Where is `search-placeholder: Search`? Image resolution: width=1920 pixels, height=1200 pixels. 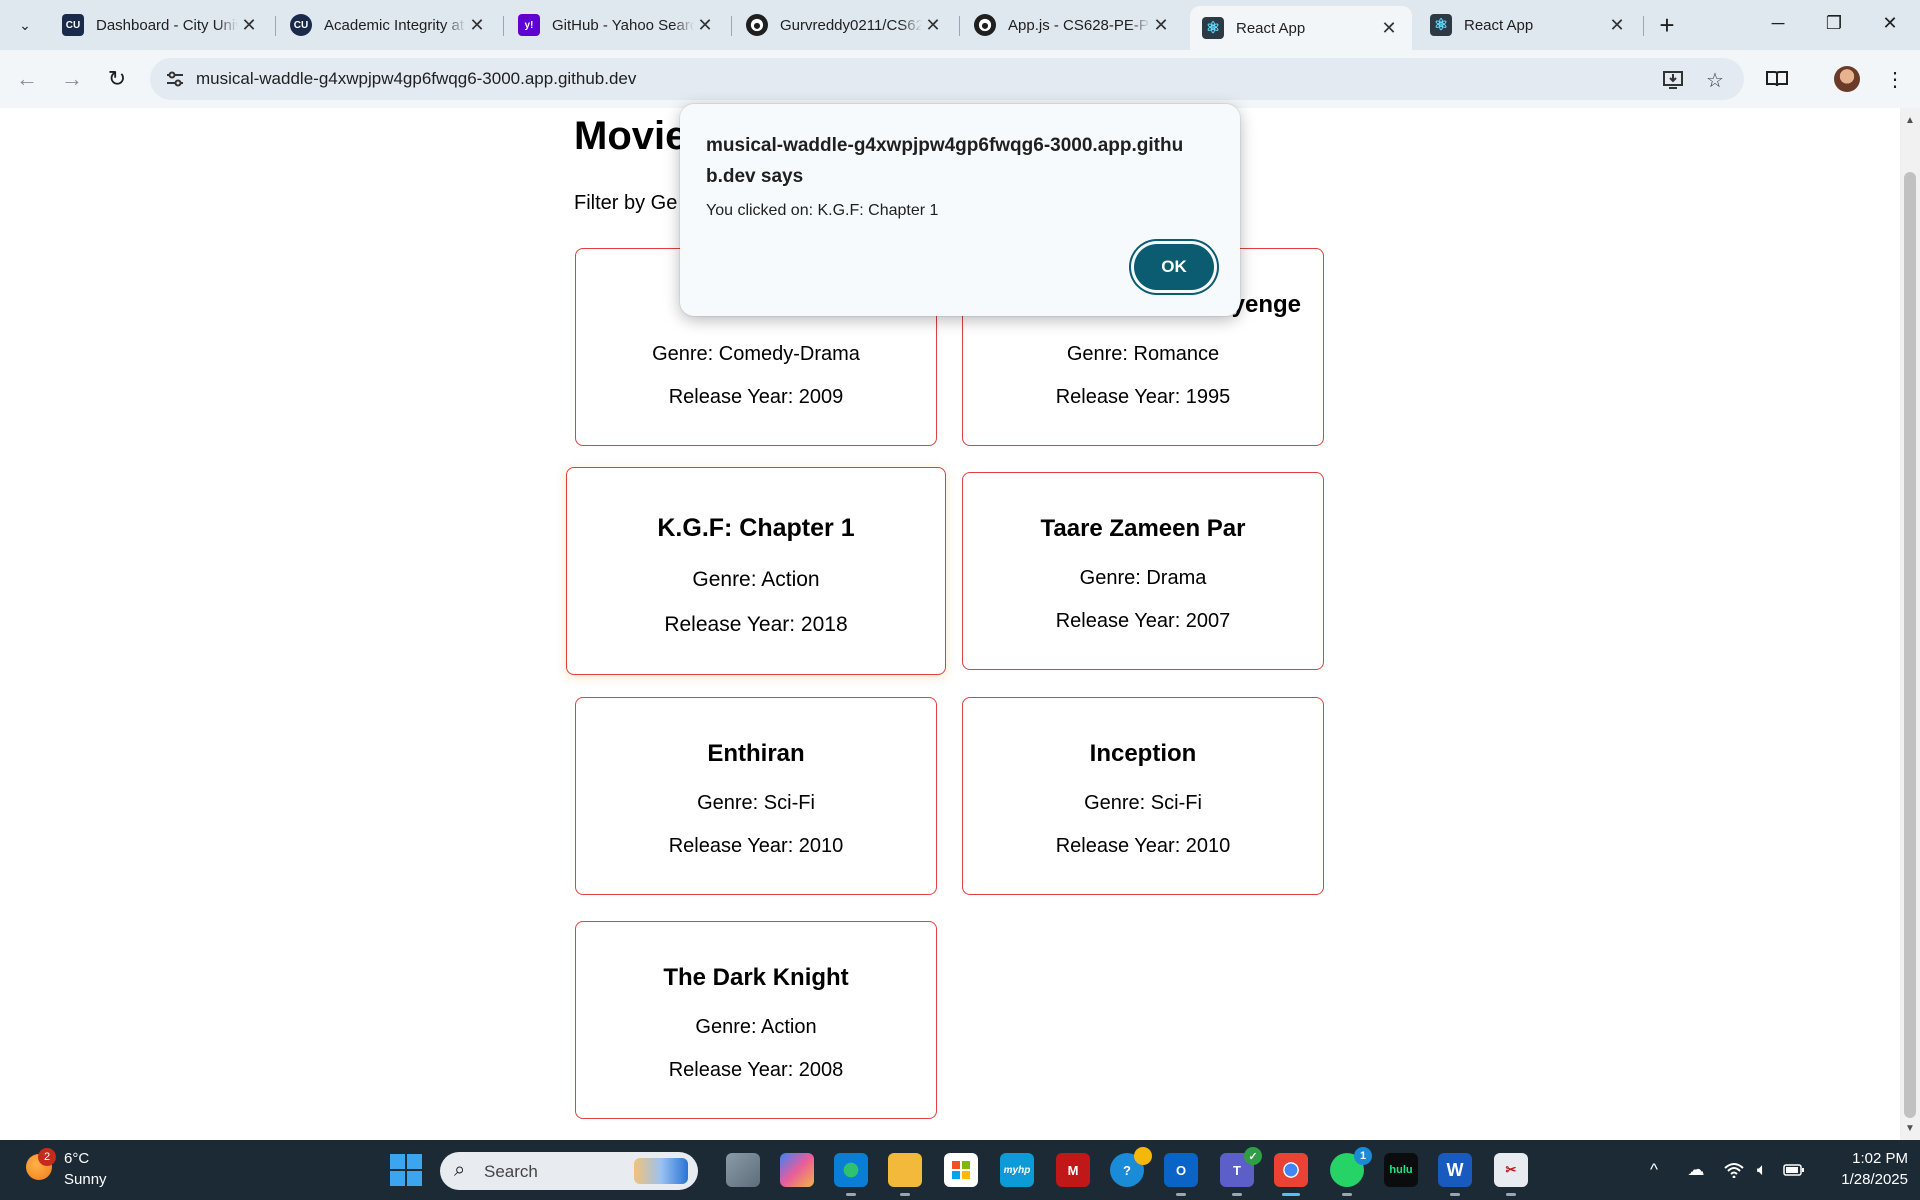 search-placeholder: Search is located at coordinates (511, 1171).